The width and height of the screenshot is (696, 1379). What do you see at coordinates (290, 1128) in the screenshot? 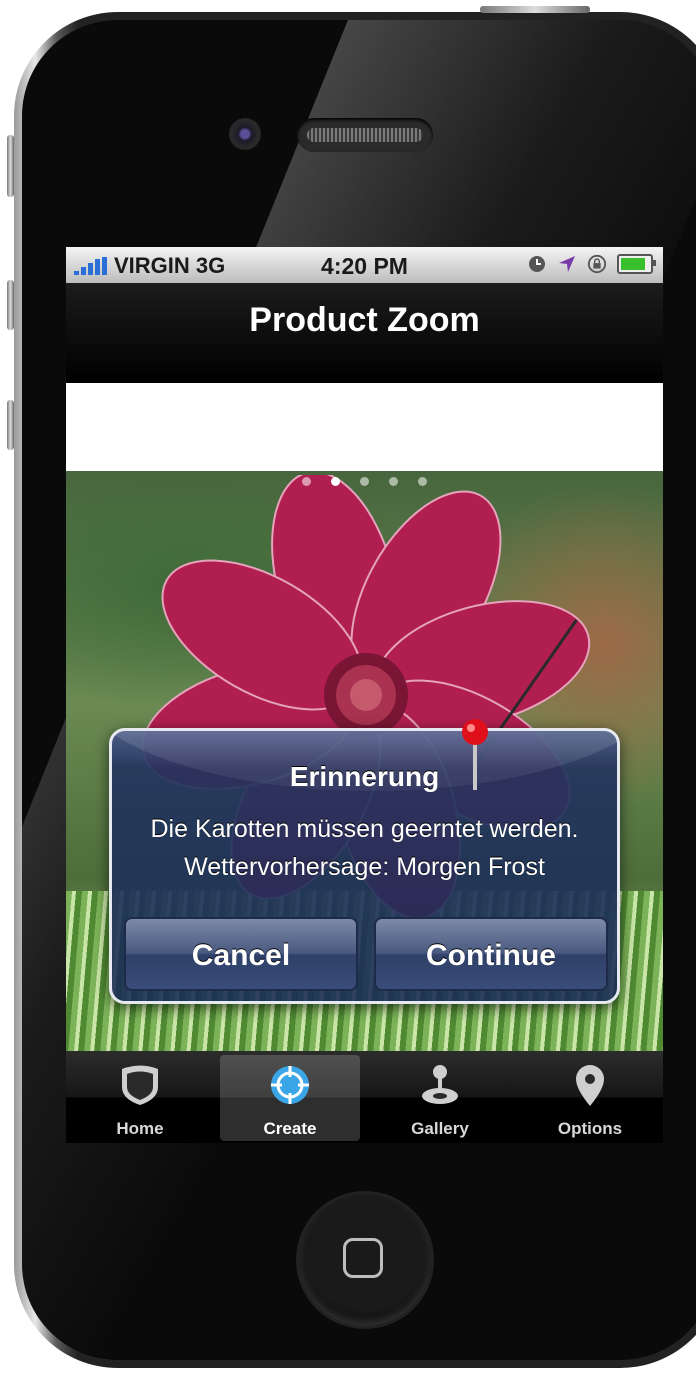
I see `tab-create-label: Create` at bounding box center [290, 1128].